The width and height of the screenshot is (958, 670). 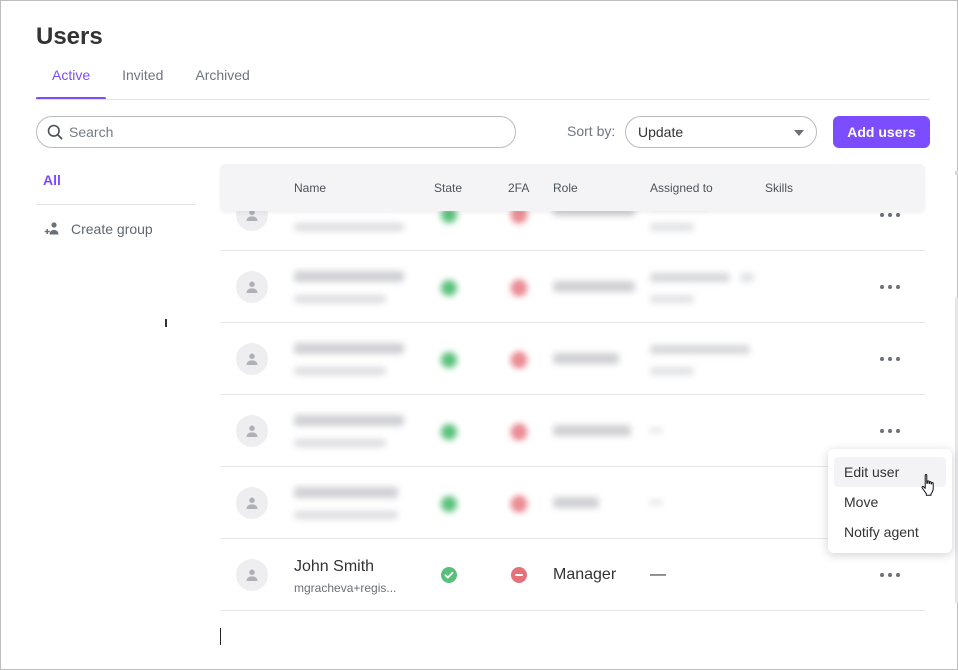 I want to click on tab-invited: Invited, so click(x=142, y=81).